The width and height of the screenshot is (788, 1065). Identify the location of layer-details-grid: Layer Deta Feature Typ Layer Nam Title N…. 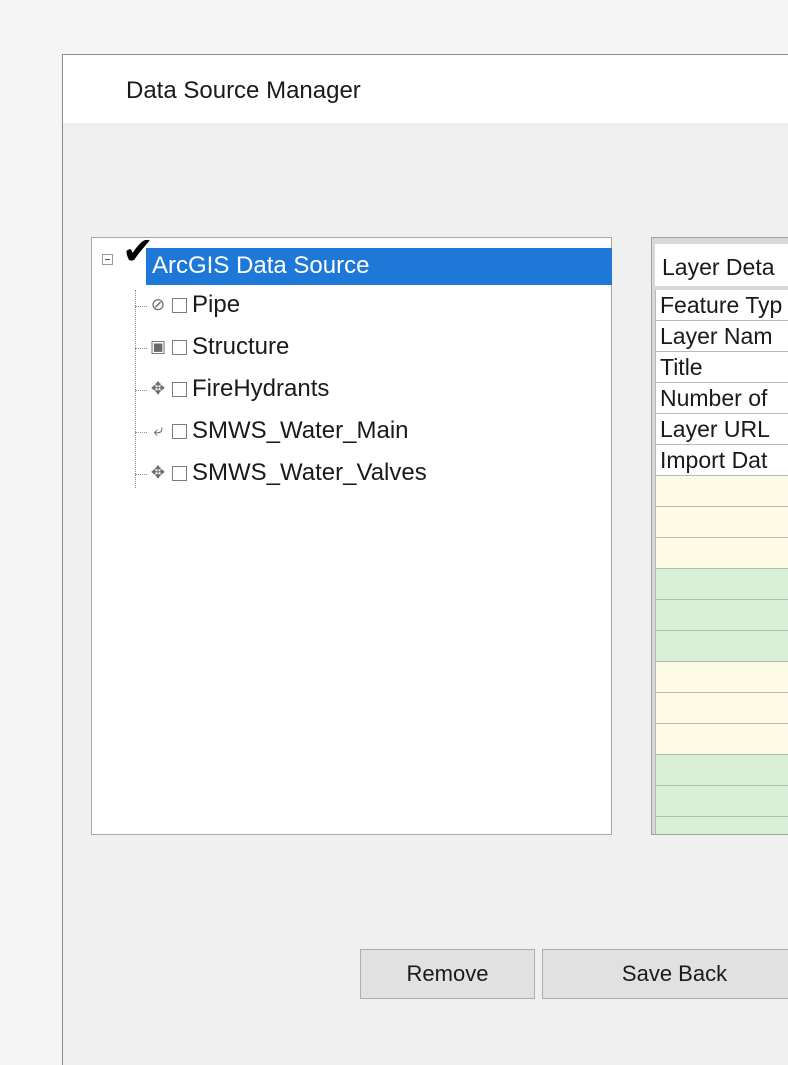
(719, 536).